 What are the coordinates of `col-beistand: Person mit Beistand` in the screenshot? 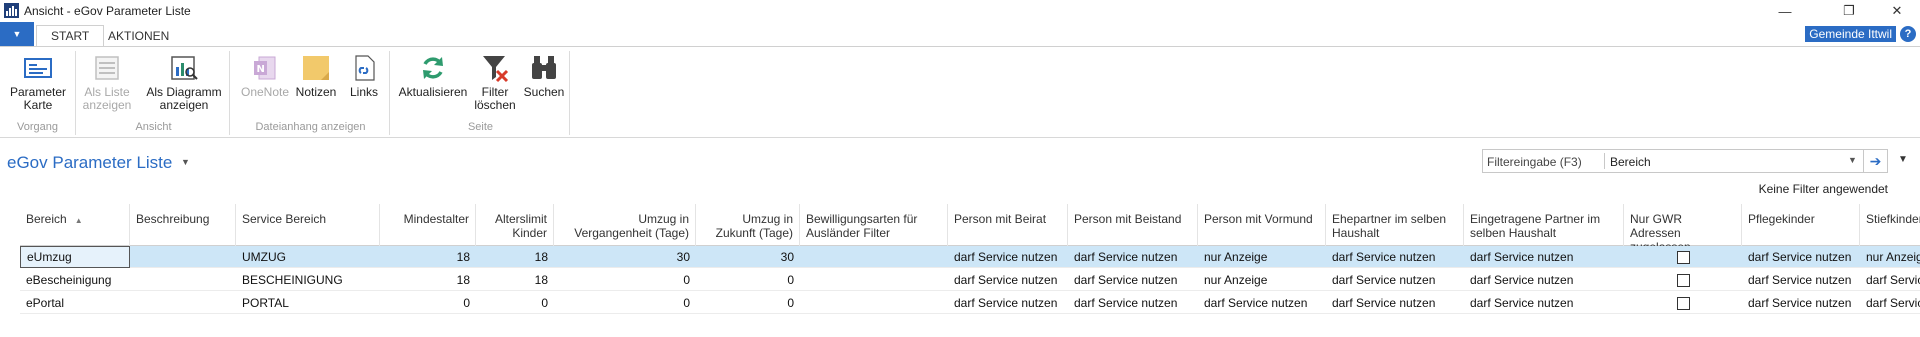 It's located at (1133, 225).